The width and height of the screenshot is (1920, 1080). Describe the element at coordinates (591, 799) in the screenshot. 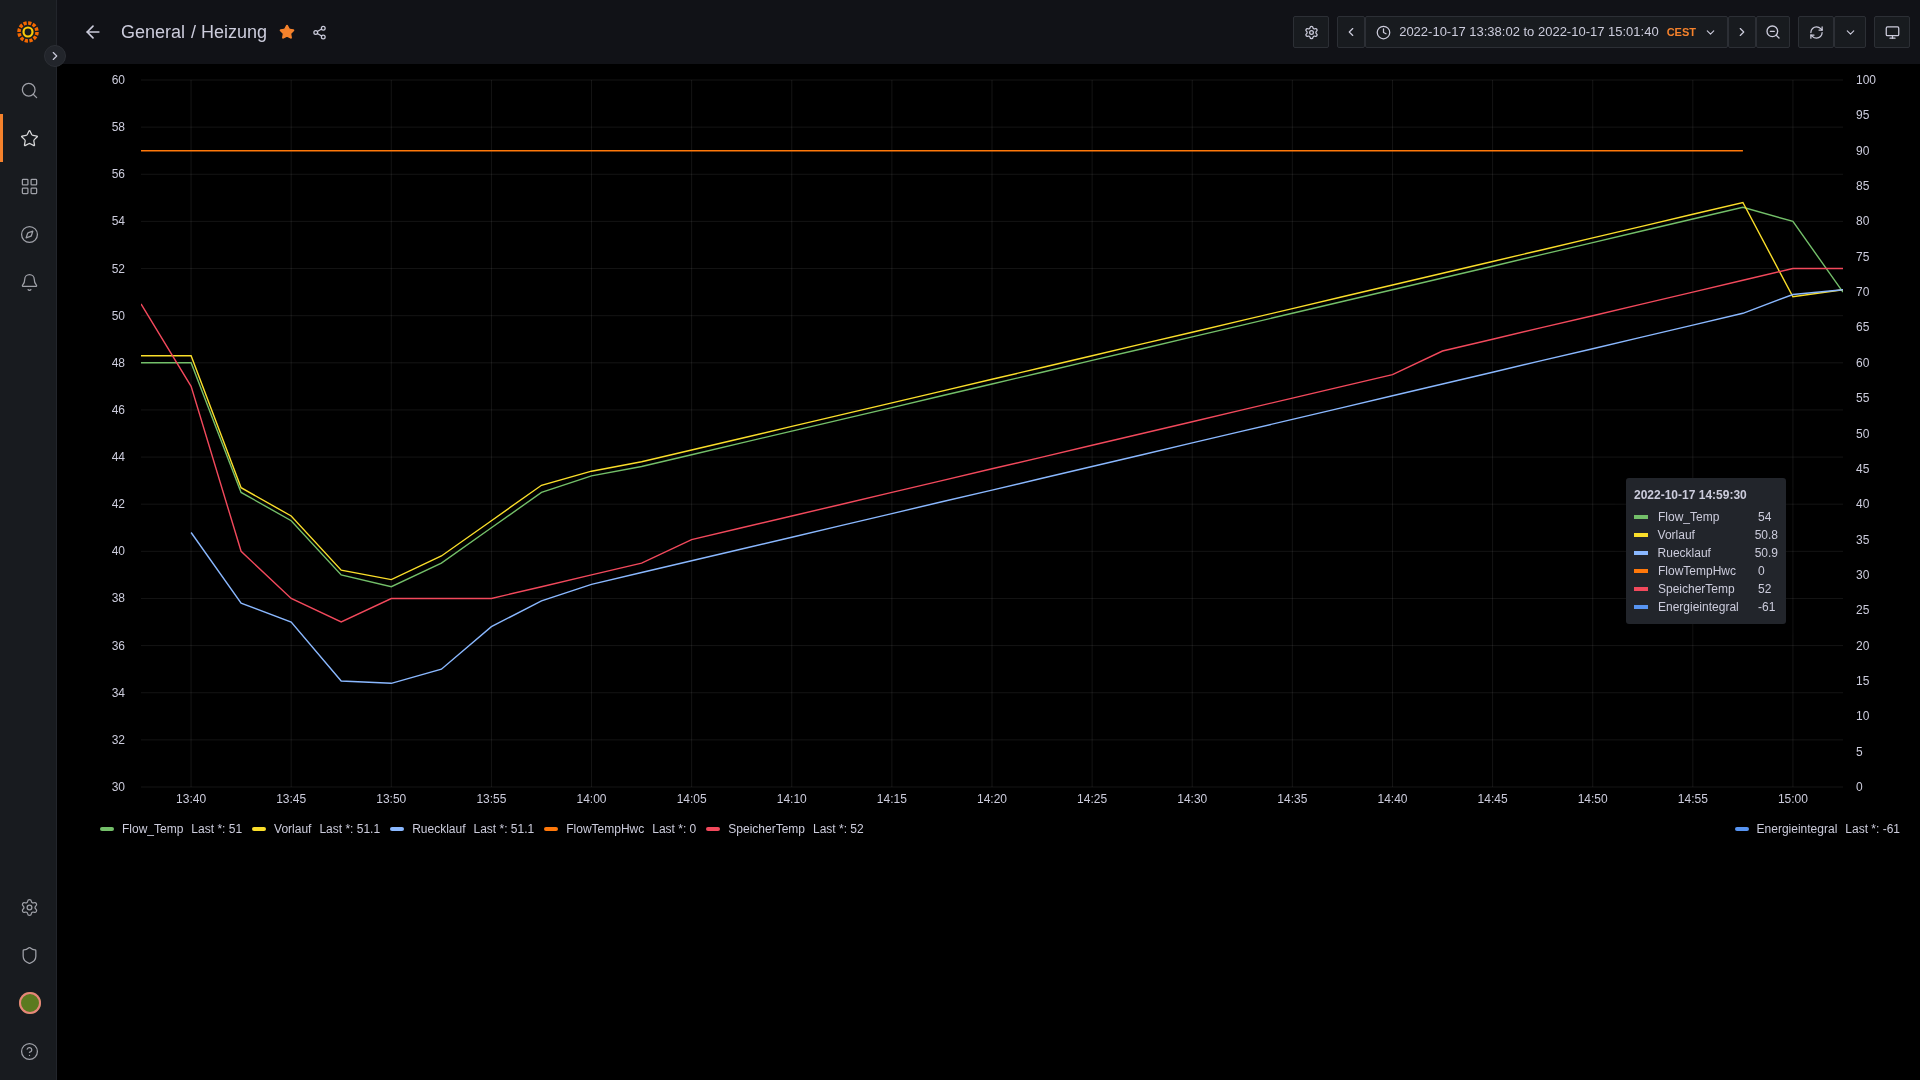

I see `axis-label: 14:00` at that location.